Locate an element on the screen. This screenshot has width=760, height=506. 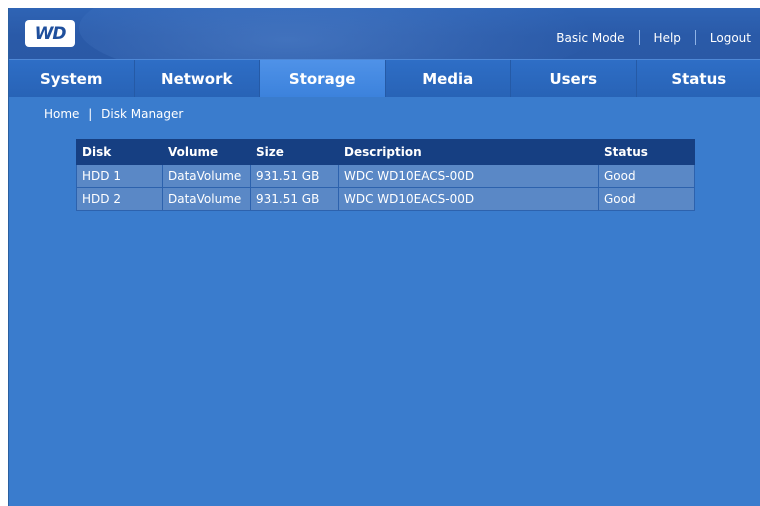
col-header-disk: Disk is located at coordinates (119, 152).